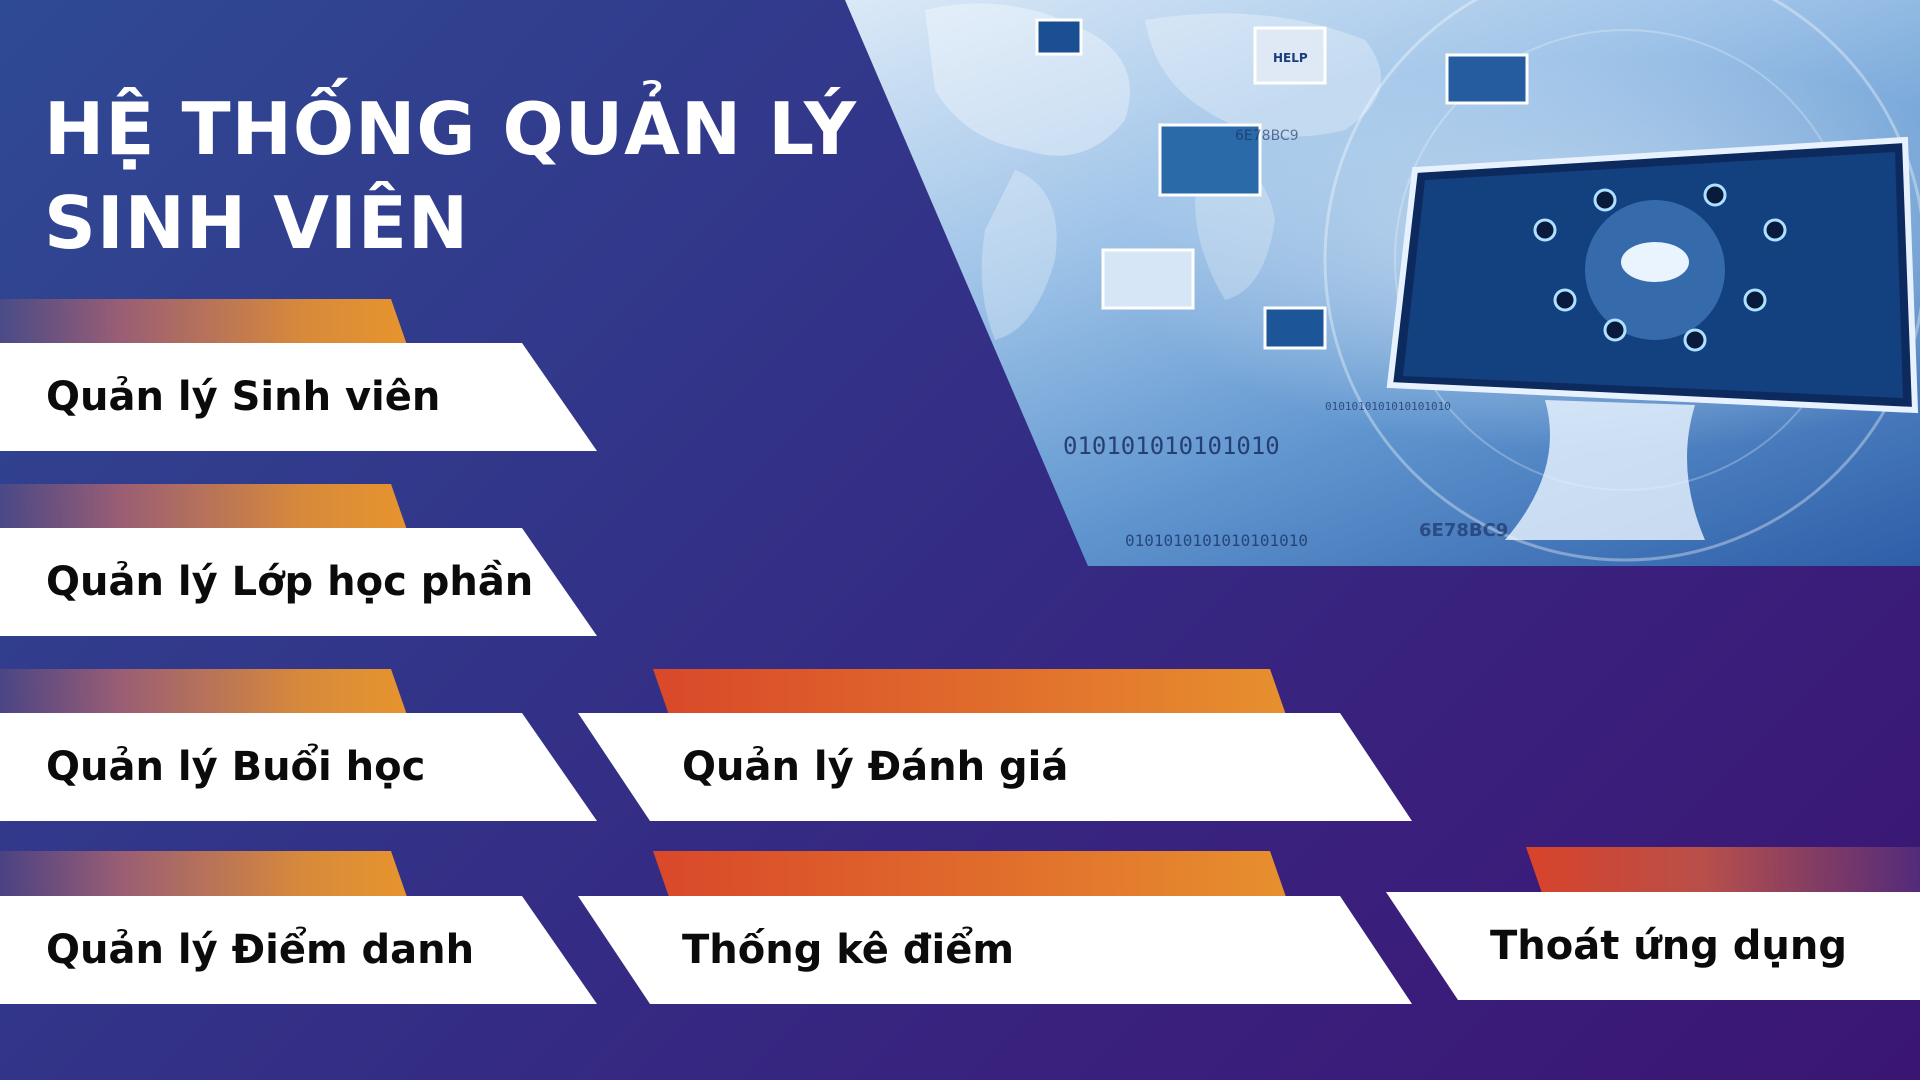 The width and height of the screenshot is (1920, 1080). Describe the element at coordinates (243, 397) in the screenshot. I see `students-menu-label: Quản lý Sinh viên` at that location.